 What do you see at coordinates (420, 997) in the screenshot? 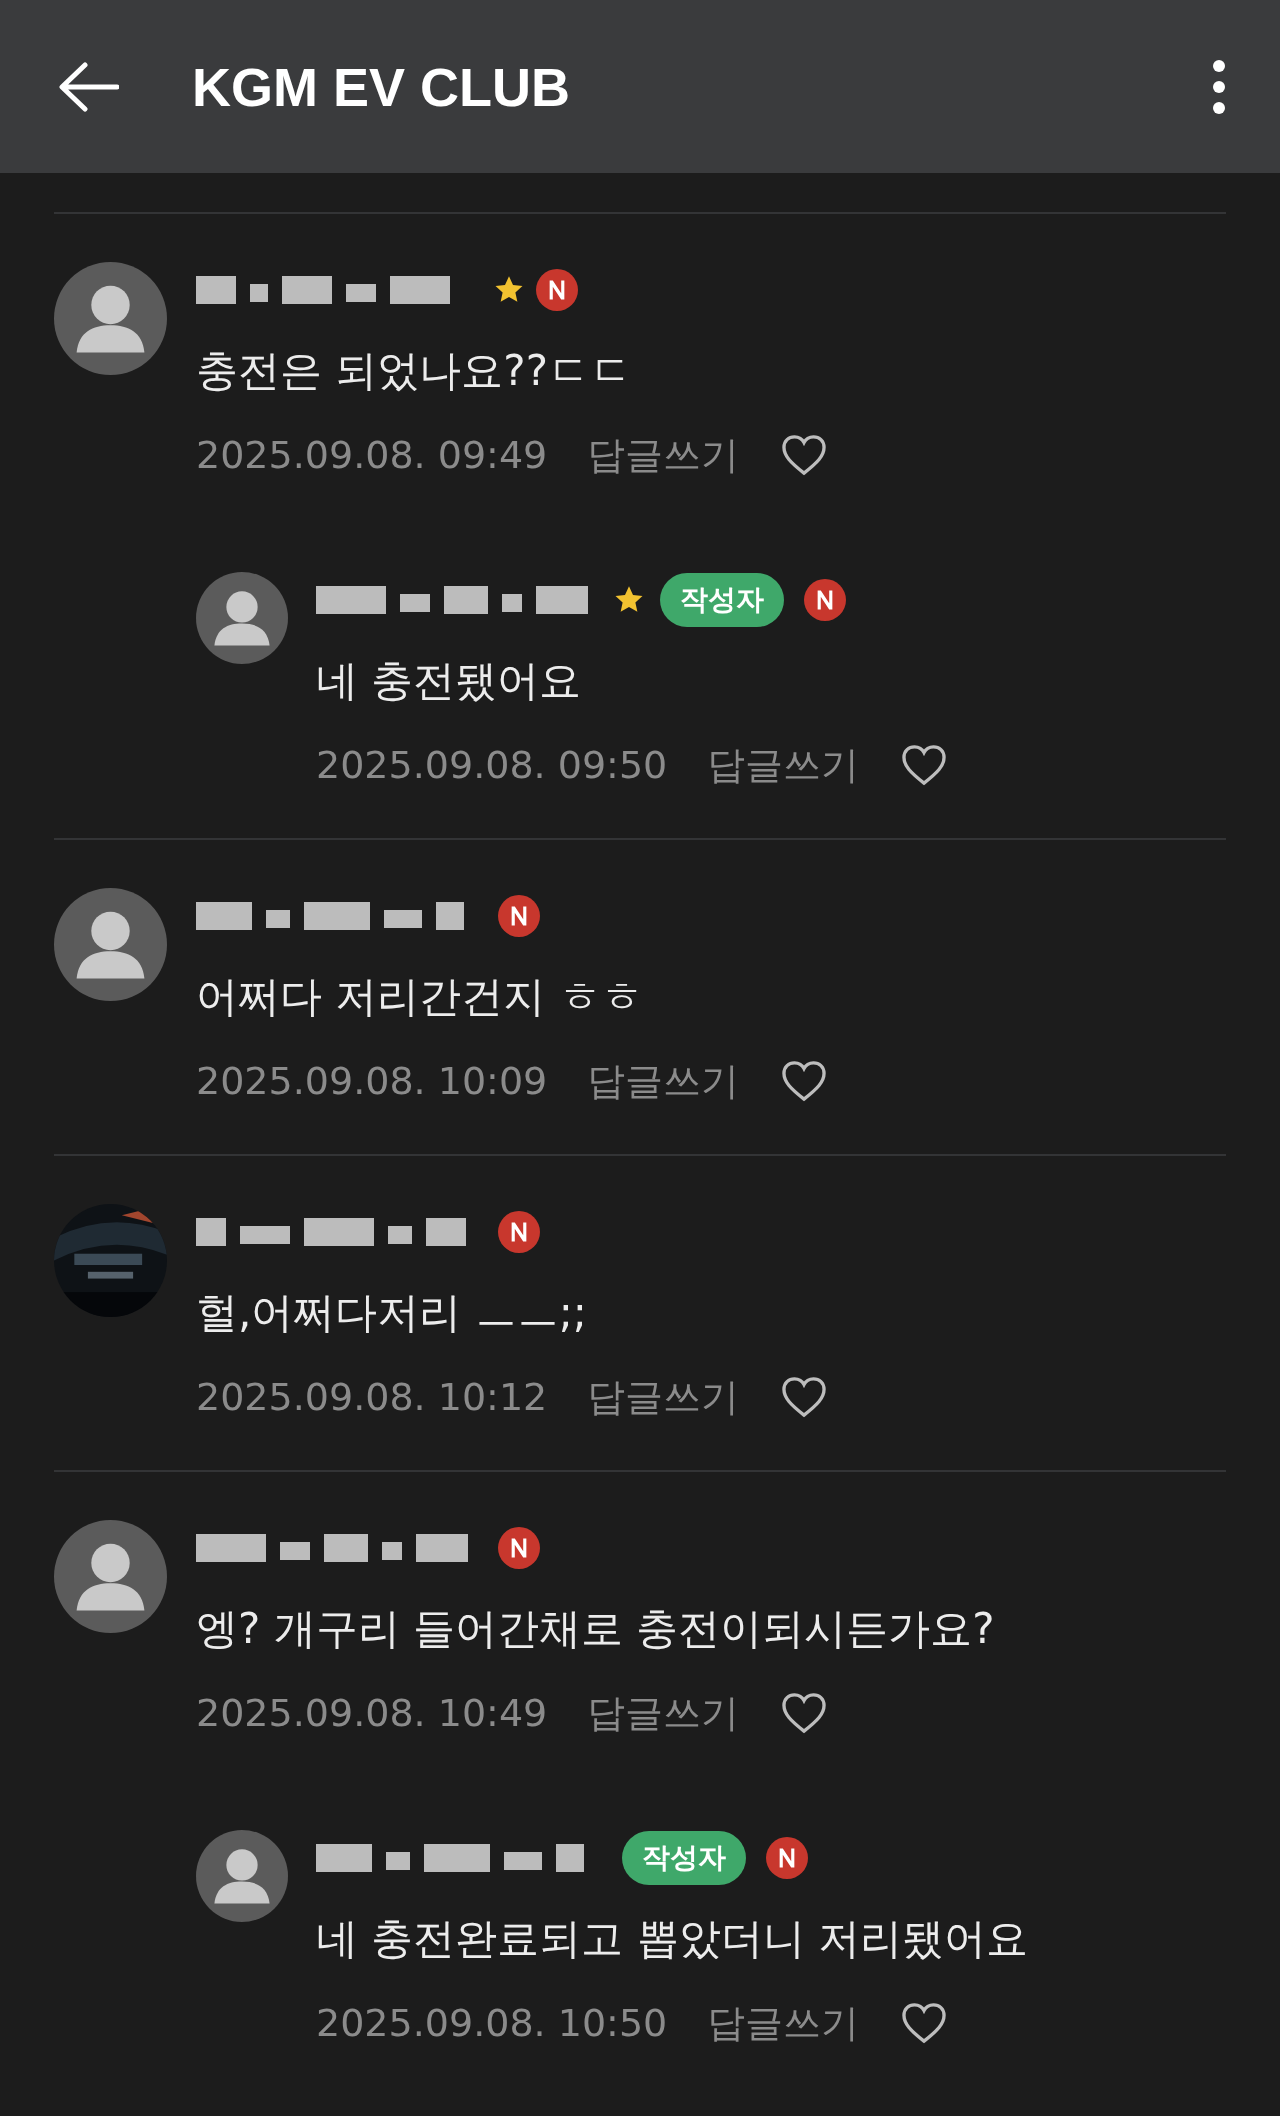
I see `comment-text: 어쩌다 저리간건지 ㅎㅎ` at bounding box center [420, 997].